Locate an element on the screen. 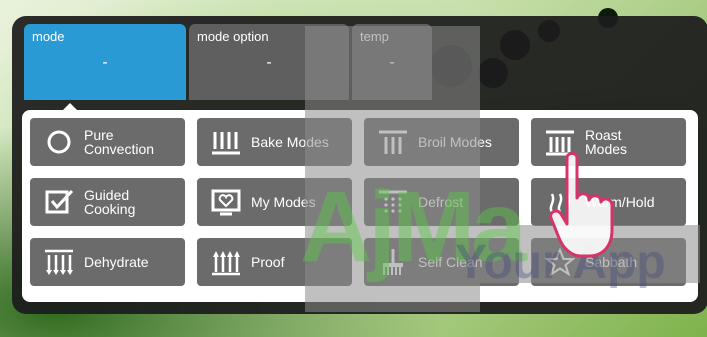 This screenshot has width=707, height=337. button-label: Proof is located at coordinates (268, 262).